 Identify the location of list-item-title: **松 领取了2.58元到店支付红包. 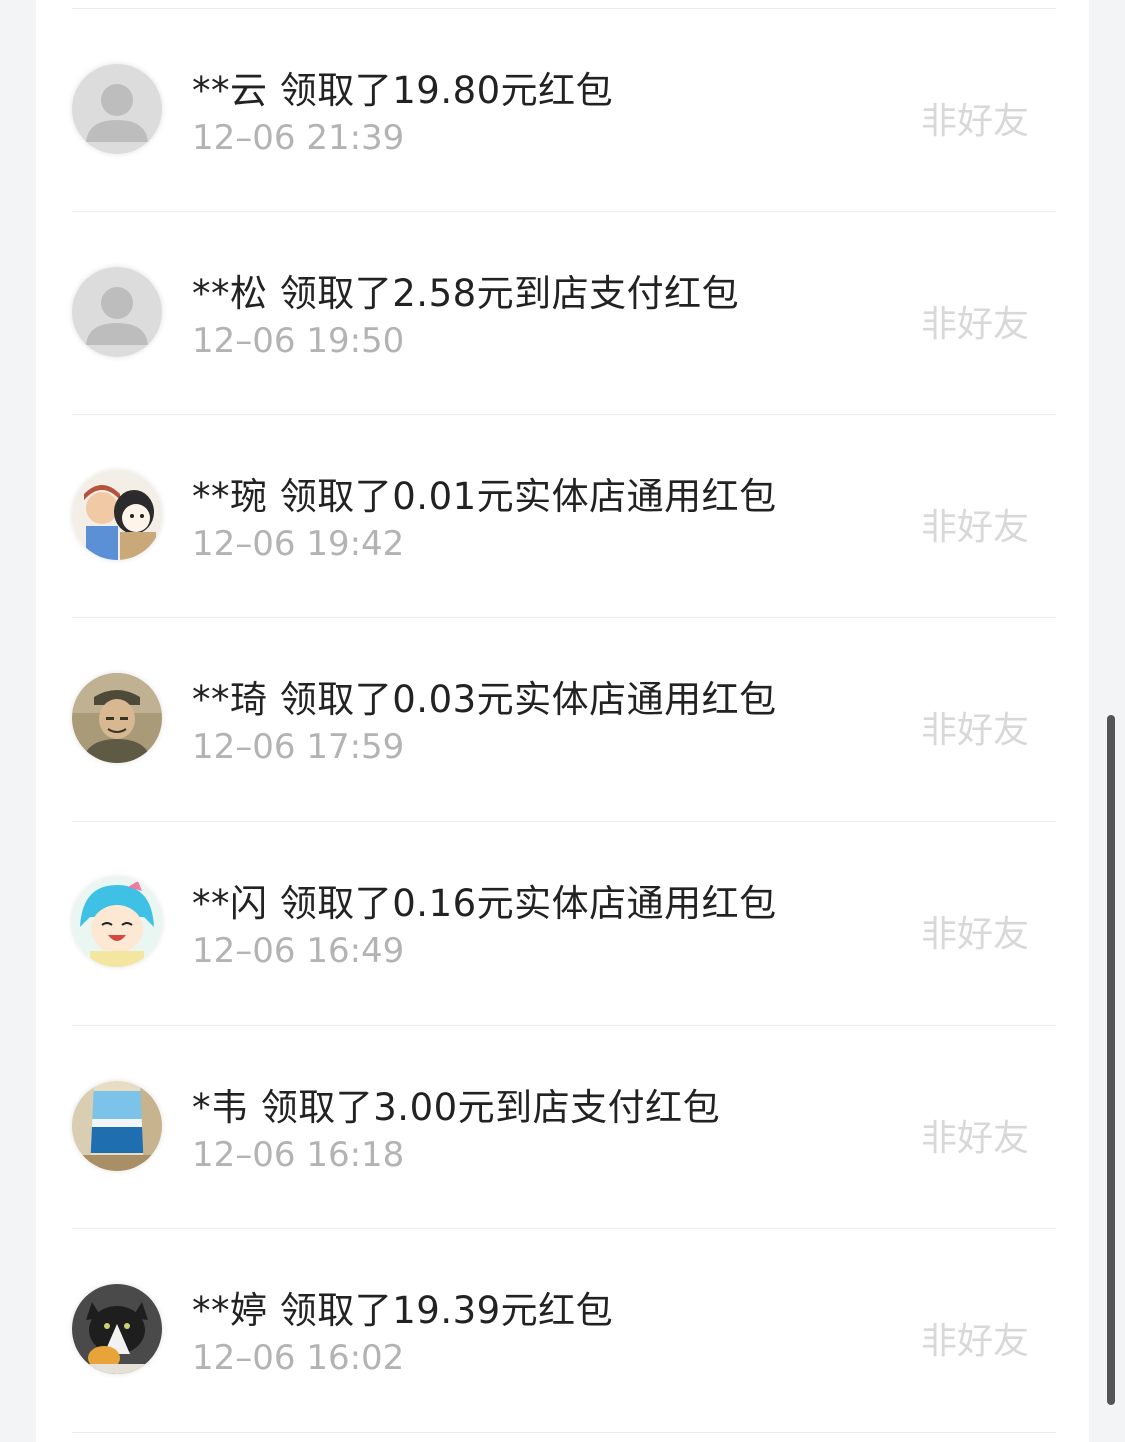
(466, 293).